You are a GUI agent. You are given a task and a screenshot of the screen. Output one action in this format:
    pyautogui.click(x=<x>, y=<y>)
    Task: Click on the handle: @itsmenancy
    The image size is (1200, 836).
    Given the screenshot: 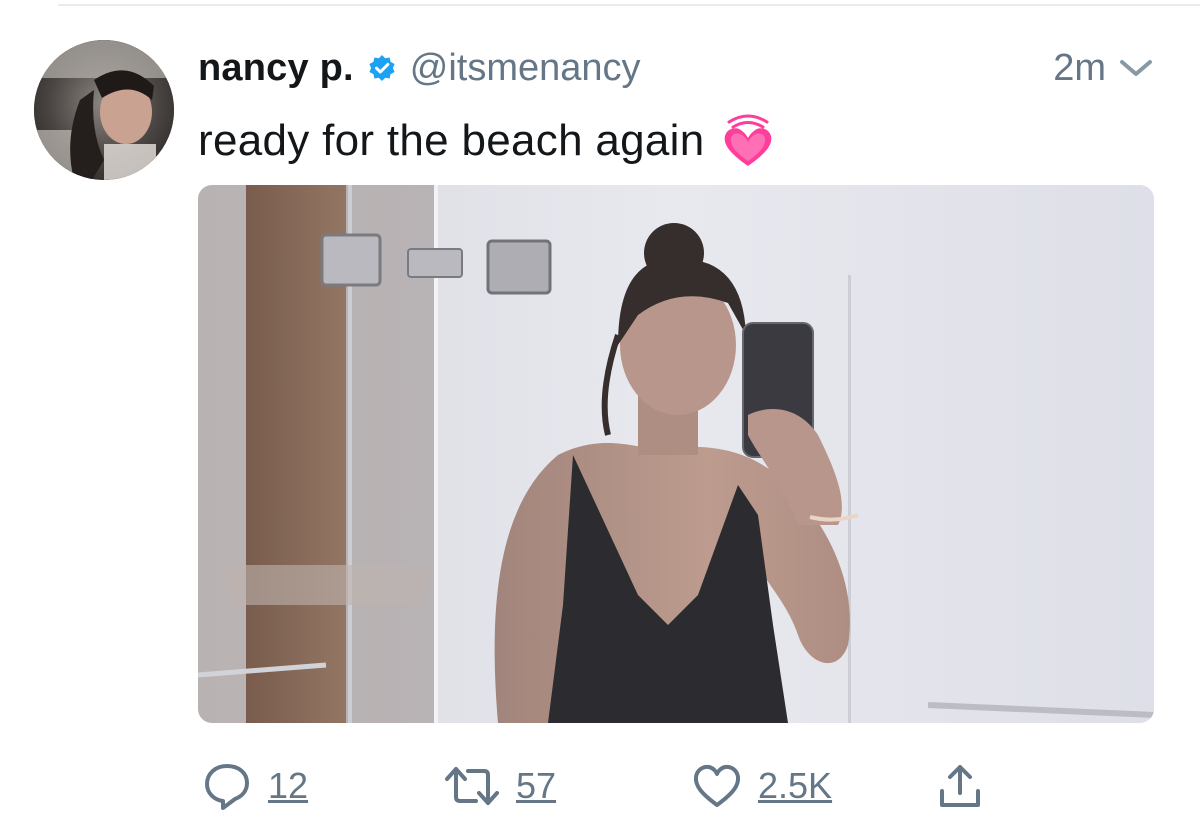 What is the action you would take?
    pyautogui.click(x=525, y=68)
    